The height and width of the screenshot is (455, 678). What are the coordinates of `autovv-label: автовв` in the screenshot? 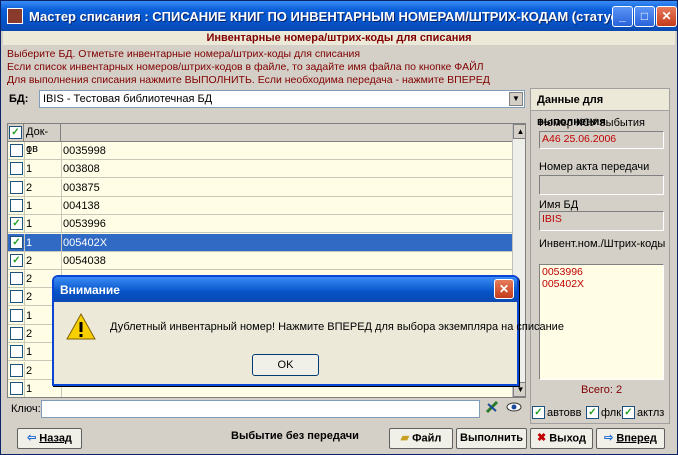 It's located at (564, 413).